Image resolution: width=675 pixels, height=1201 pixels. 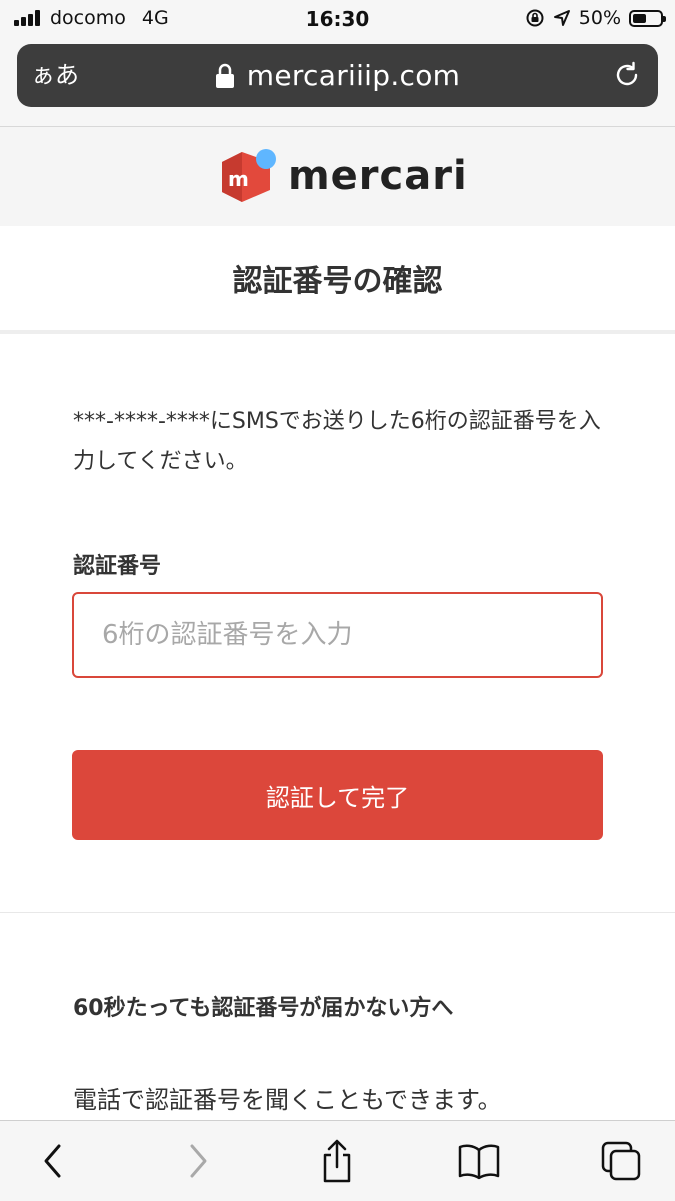 What do you see at coordinates (647, 18) in the screenshot?
I see `battery-icon` at bounding box center [647, 18].